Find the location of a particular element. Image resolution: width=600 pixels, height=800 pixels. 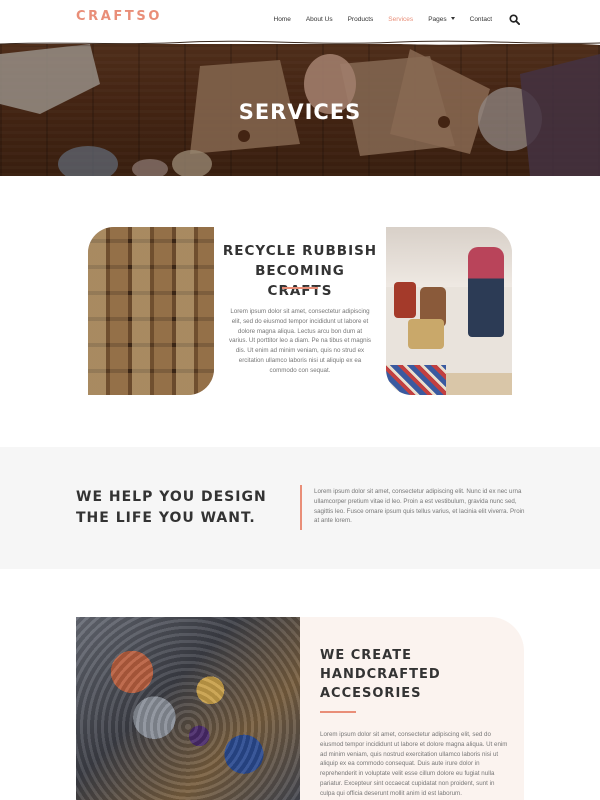

nav-item-about-us: About Us is located at coordinates (319, 20).